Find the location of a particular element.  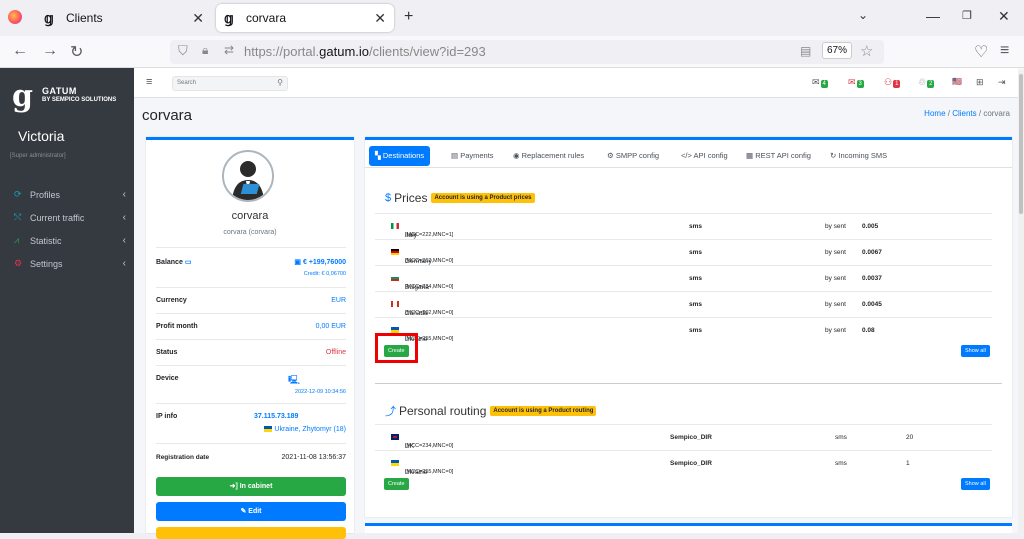

registration-value: 2021-11-08 13:56:37 is located at coordinates (313, 457).